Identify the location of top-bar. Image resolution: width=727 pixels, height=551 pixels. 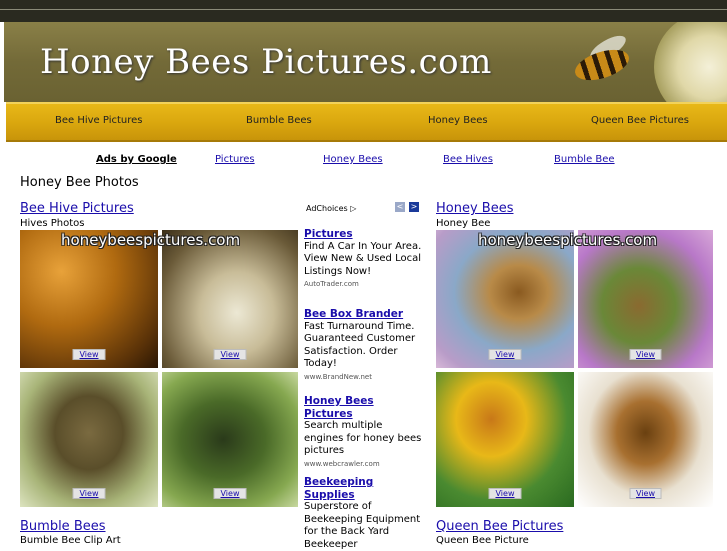
(363, 11).